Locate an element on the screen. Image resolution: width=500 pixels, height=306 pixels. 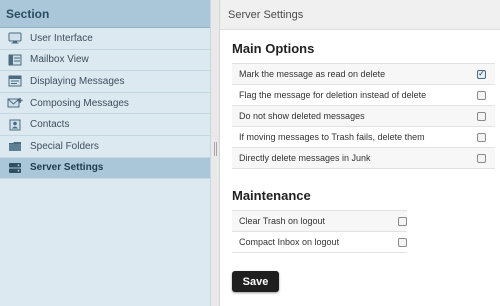
delete-if-trash-fails-checkbox is located at coordinates (481, 137).